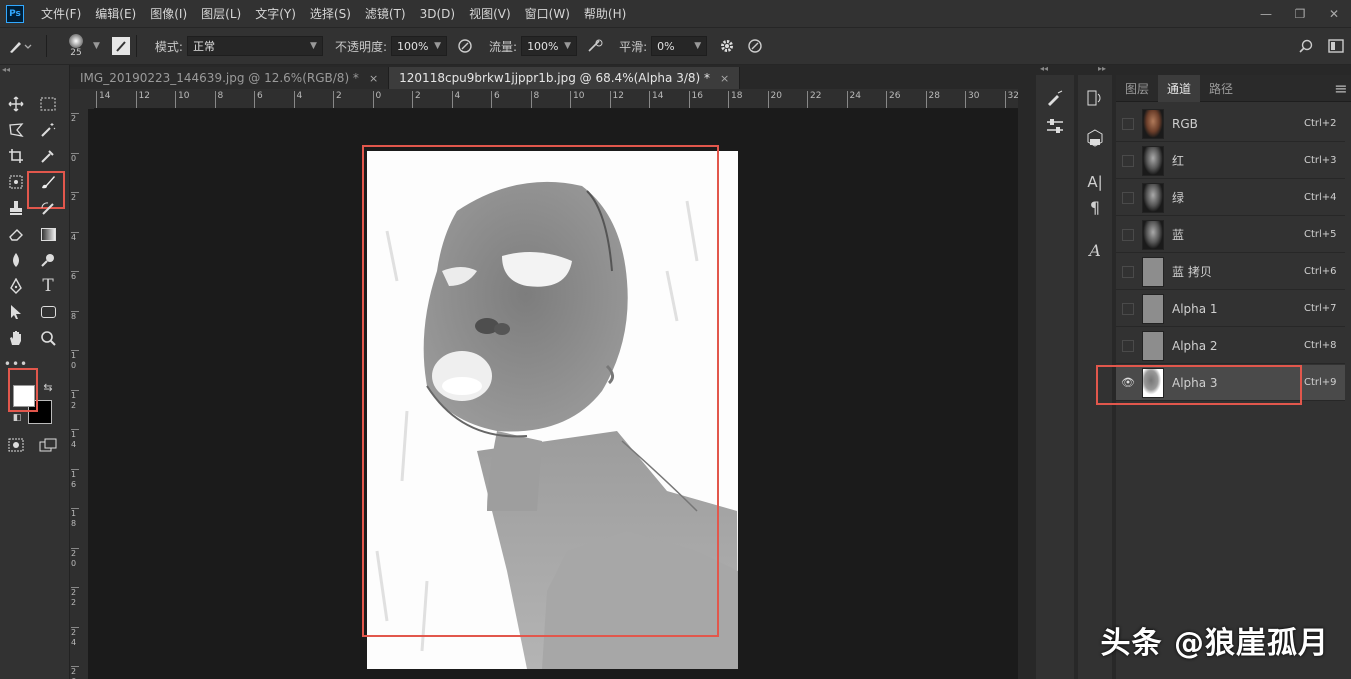 This screenshot has width=1351, height=679. What do you see at coordinates (16, 104) in the screenshot?
I see `move-tool-icon` at bounding box center [16, 104].